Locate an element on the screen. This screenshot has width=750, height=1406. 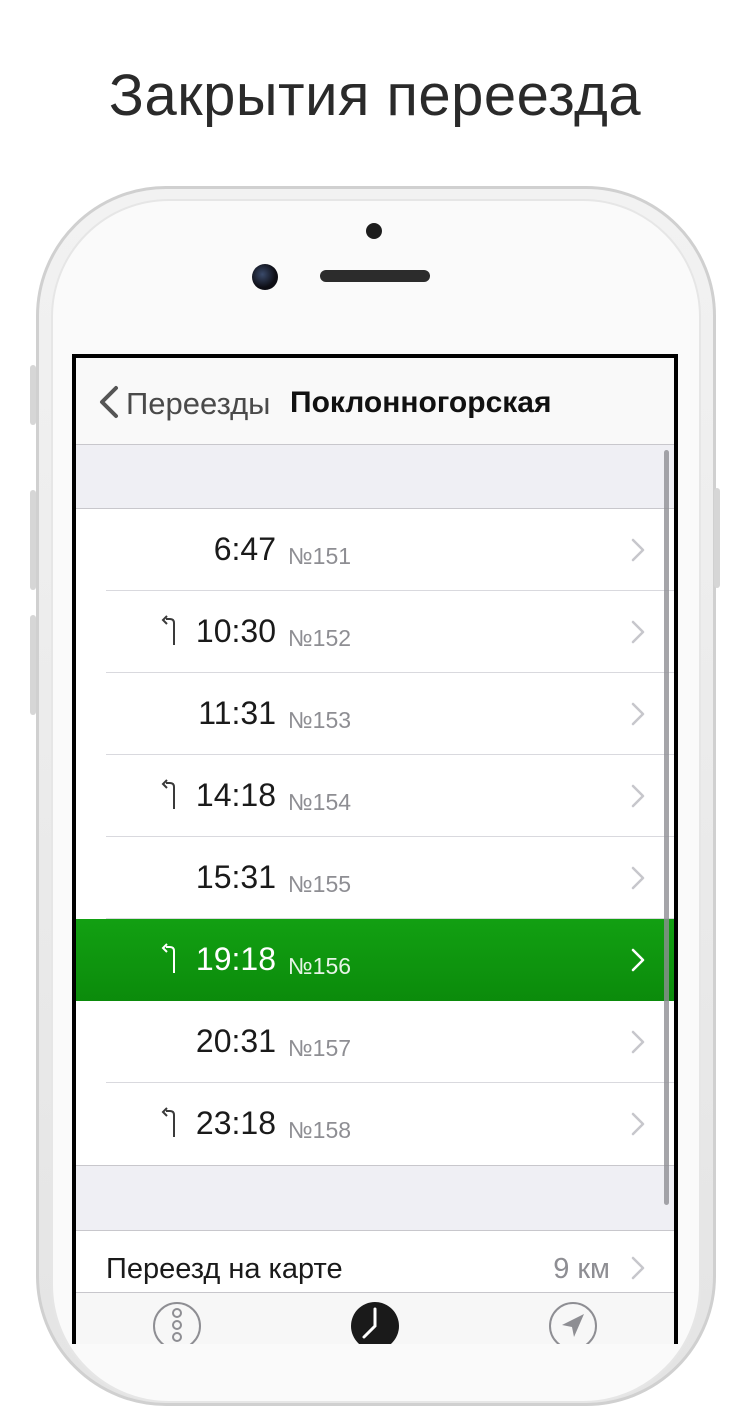
train-number: №154 is located at coordinates (320, 802).